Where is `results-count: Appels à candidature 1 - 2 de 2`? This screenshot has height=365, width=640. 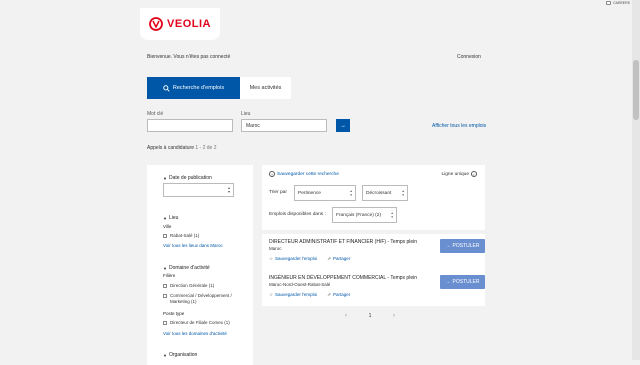 results-count: Appels à candidature 1 - 2 de 2 is located at coordinates (182, 148).